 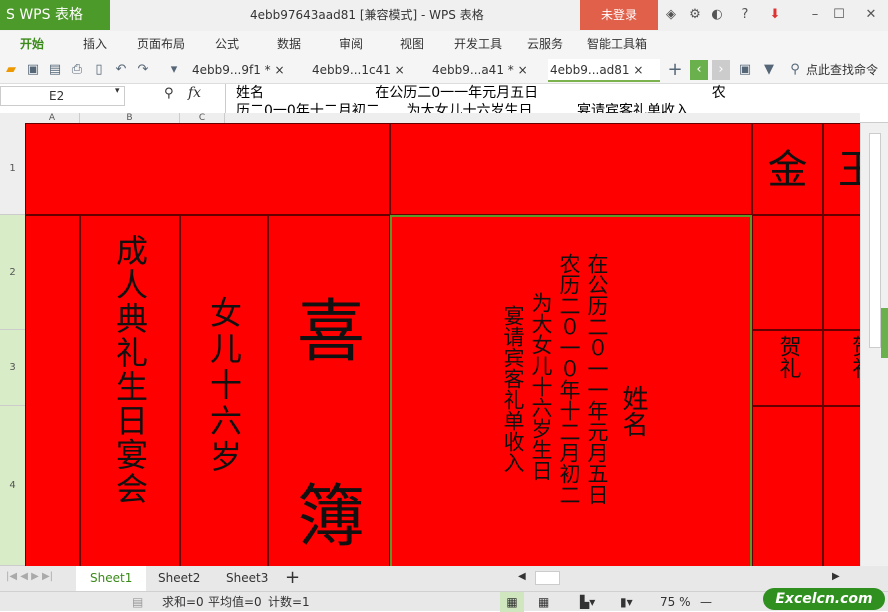 What do you see at coordinates (745, 15) in the screenshot?
I see `help-icon: ?` at bounding box center [745, 15].